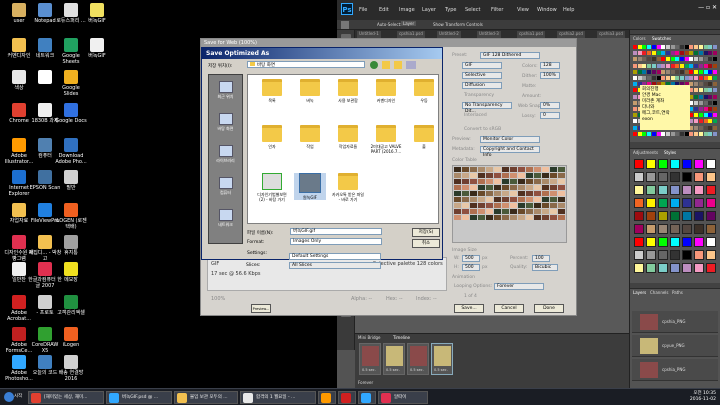 This screenshot has width=720, height=405. Describe the element at coordinates (531, 34) in the screenshot. I see `document-tab: cpshia1.psd` at that location.